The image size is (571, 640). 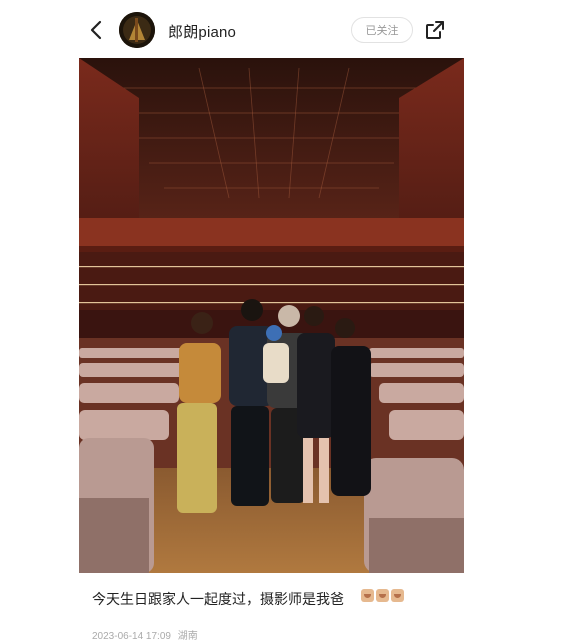 I want to click on post-caption: 今天生日跟家人一起度过，摄影师是我爸, so click(x=218, y=599).